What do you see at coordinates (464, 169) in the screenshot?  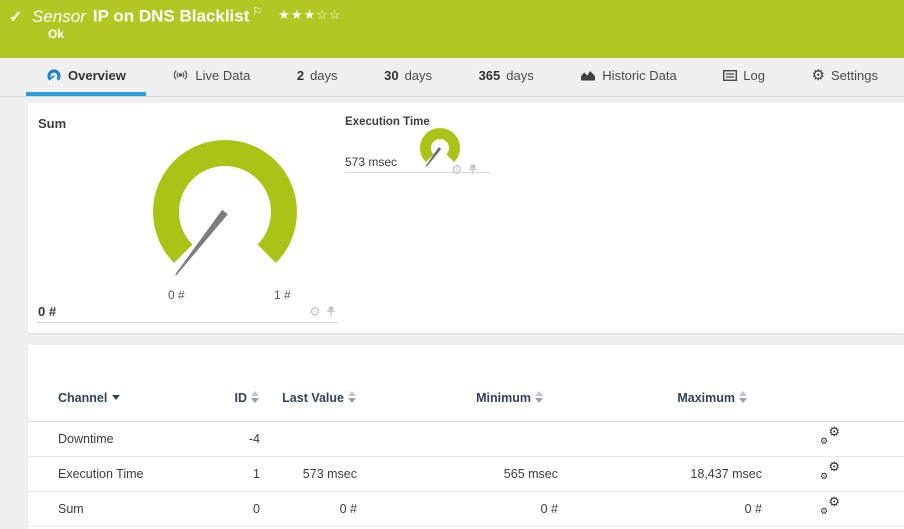 I see `execution-time-widget-actions: ⚙` at bounding box center [464, 169].